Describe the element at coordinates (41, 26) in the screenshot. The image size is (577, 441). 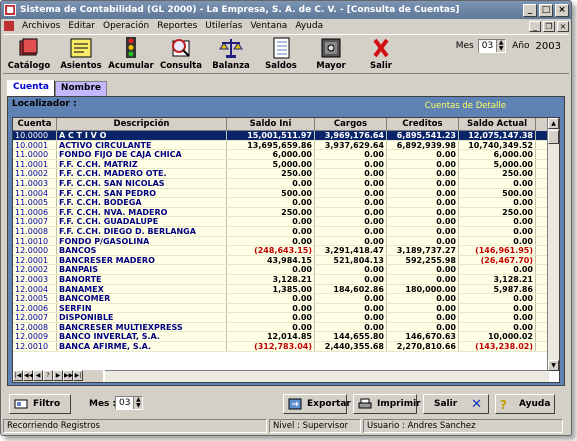
I see `menu-archivos: Archivos` at that location.